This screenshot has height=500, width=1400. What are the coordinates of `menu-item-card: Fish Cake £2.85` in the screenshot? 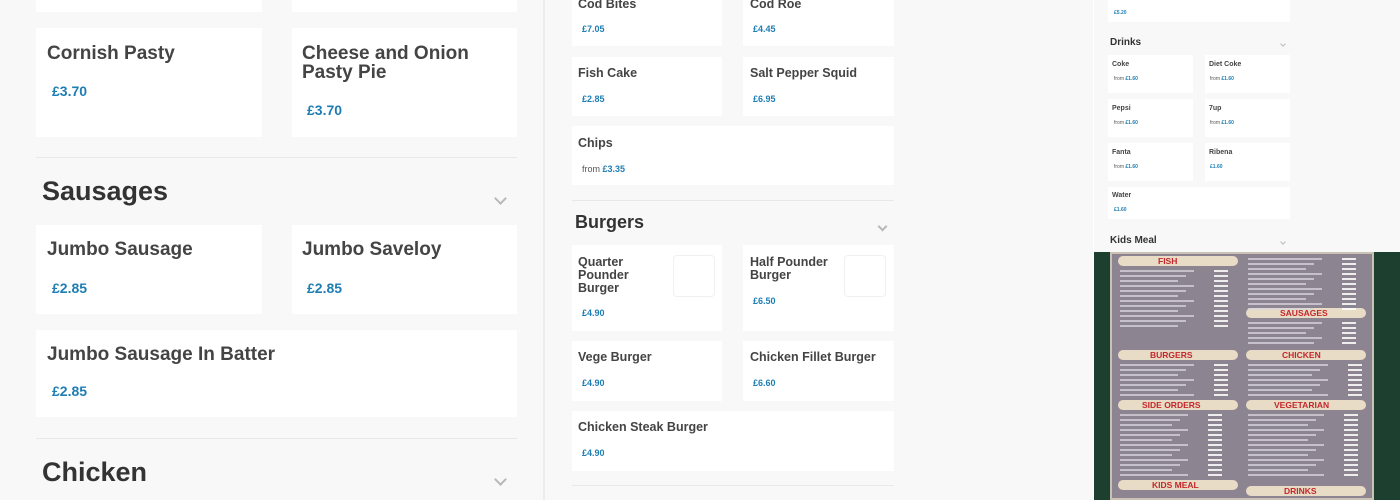 It's located at (647, 86).